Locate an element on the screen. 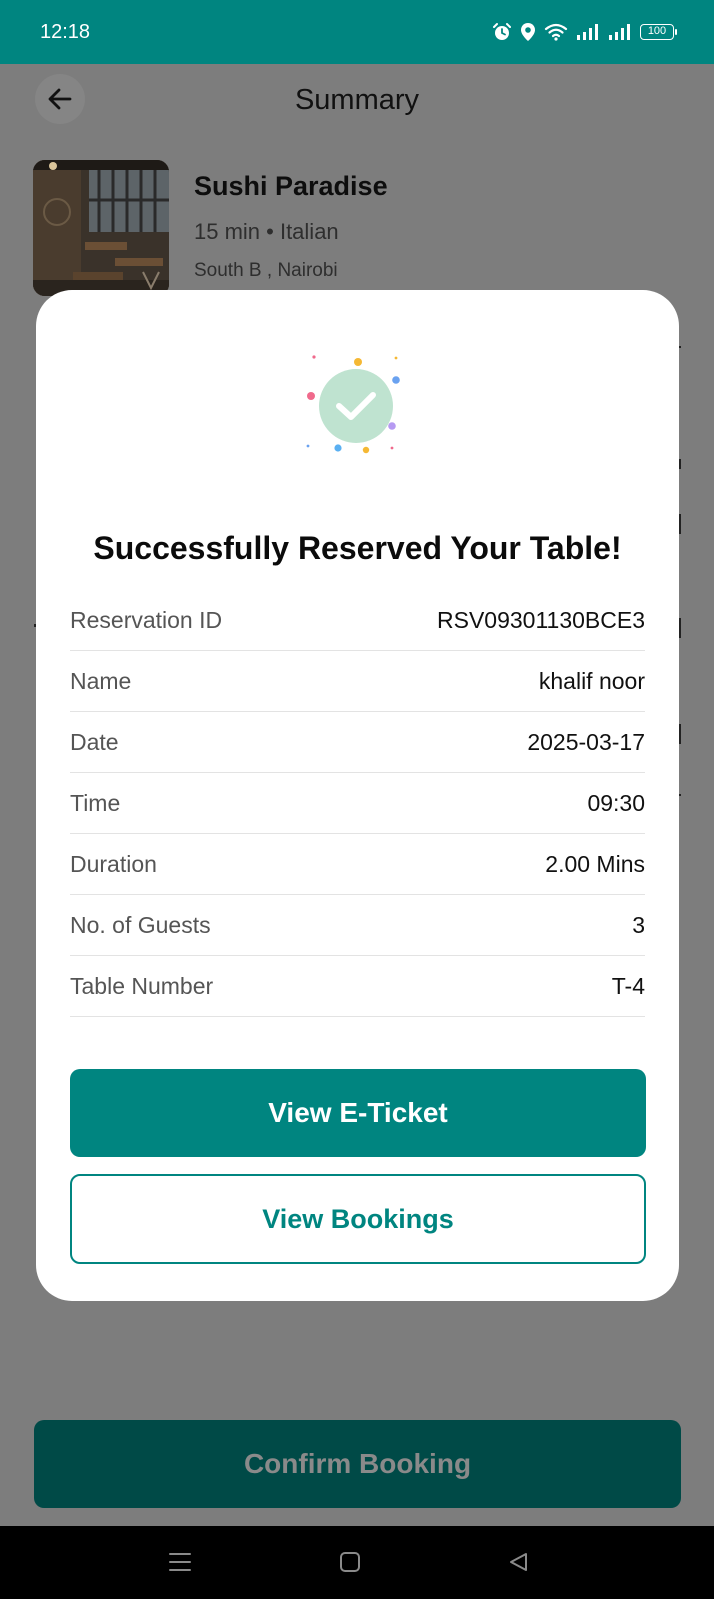 This screenshot has height=1599, width=714. page-title: Summary is located at coordinates (357, 100).